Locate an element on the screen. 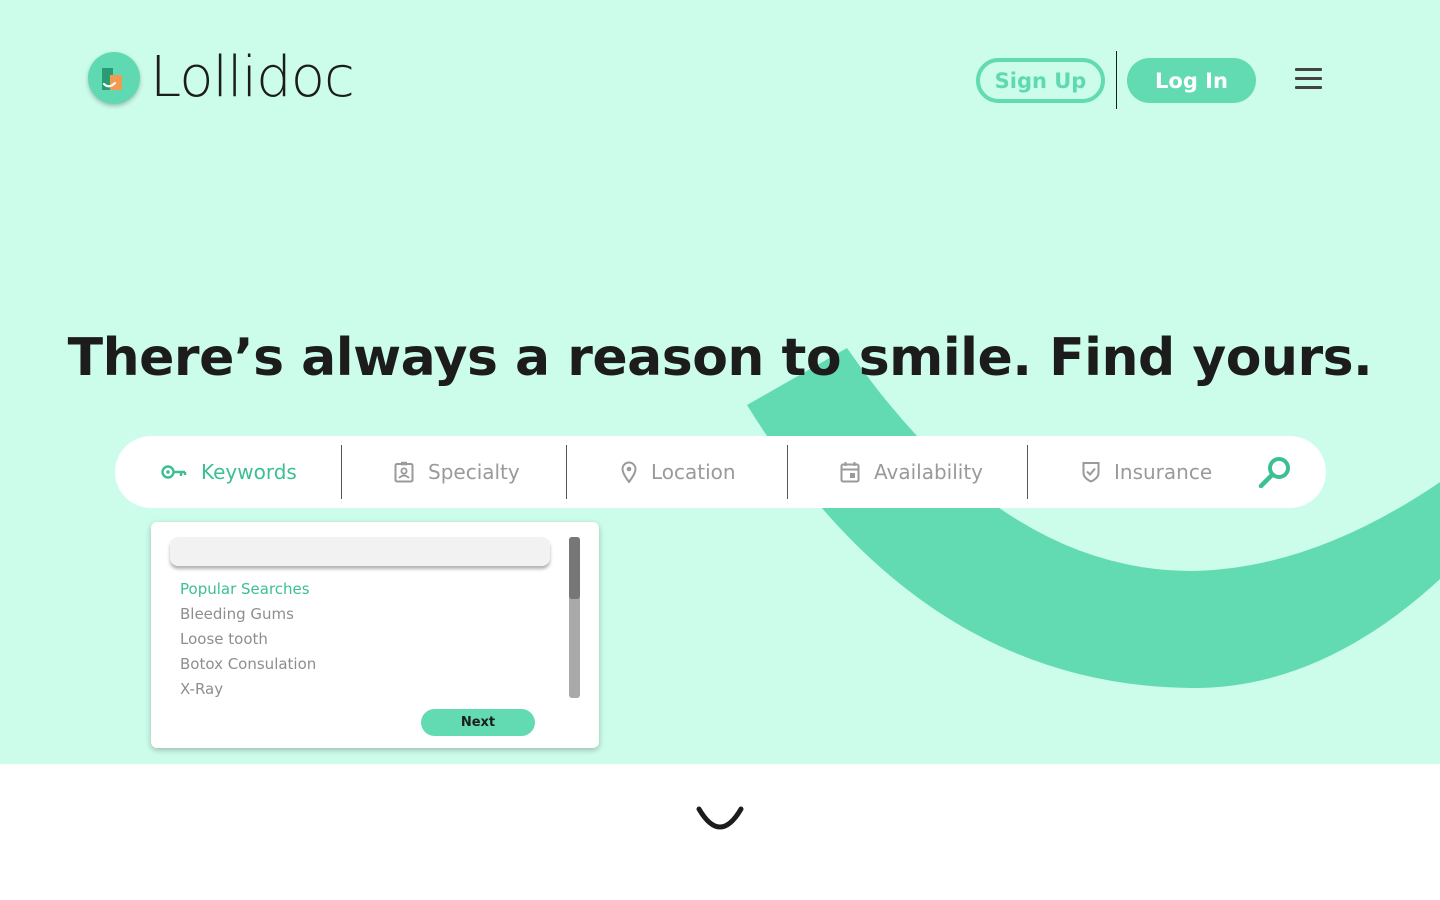 The image size is (1440, 900). list-item: Loose tooth is located at coordinates (248, 639).